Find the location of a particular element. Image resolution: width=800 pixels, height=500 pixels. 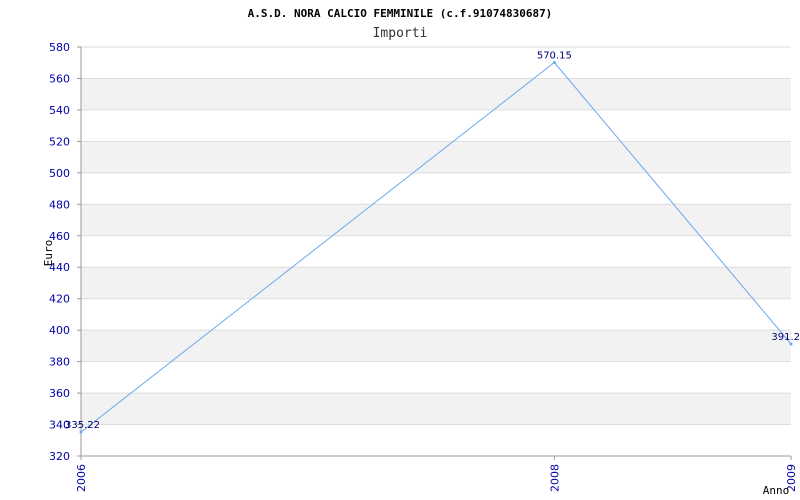

x-axis-title: Anno is located at coordinates (776, 490).